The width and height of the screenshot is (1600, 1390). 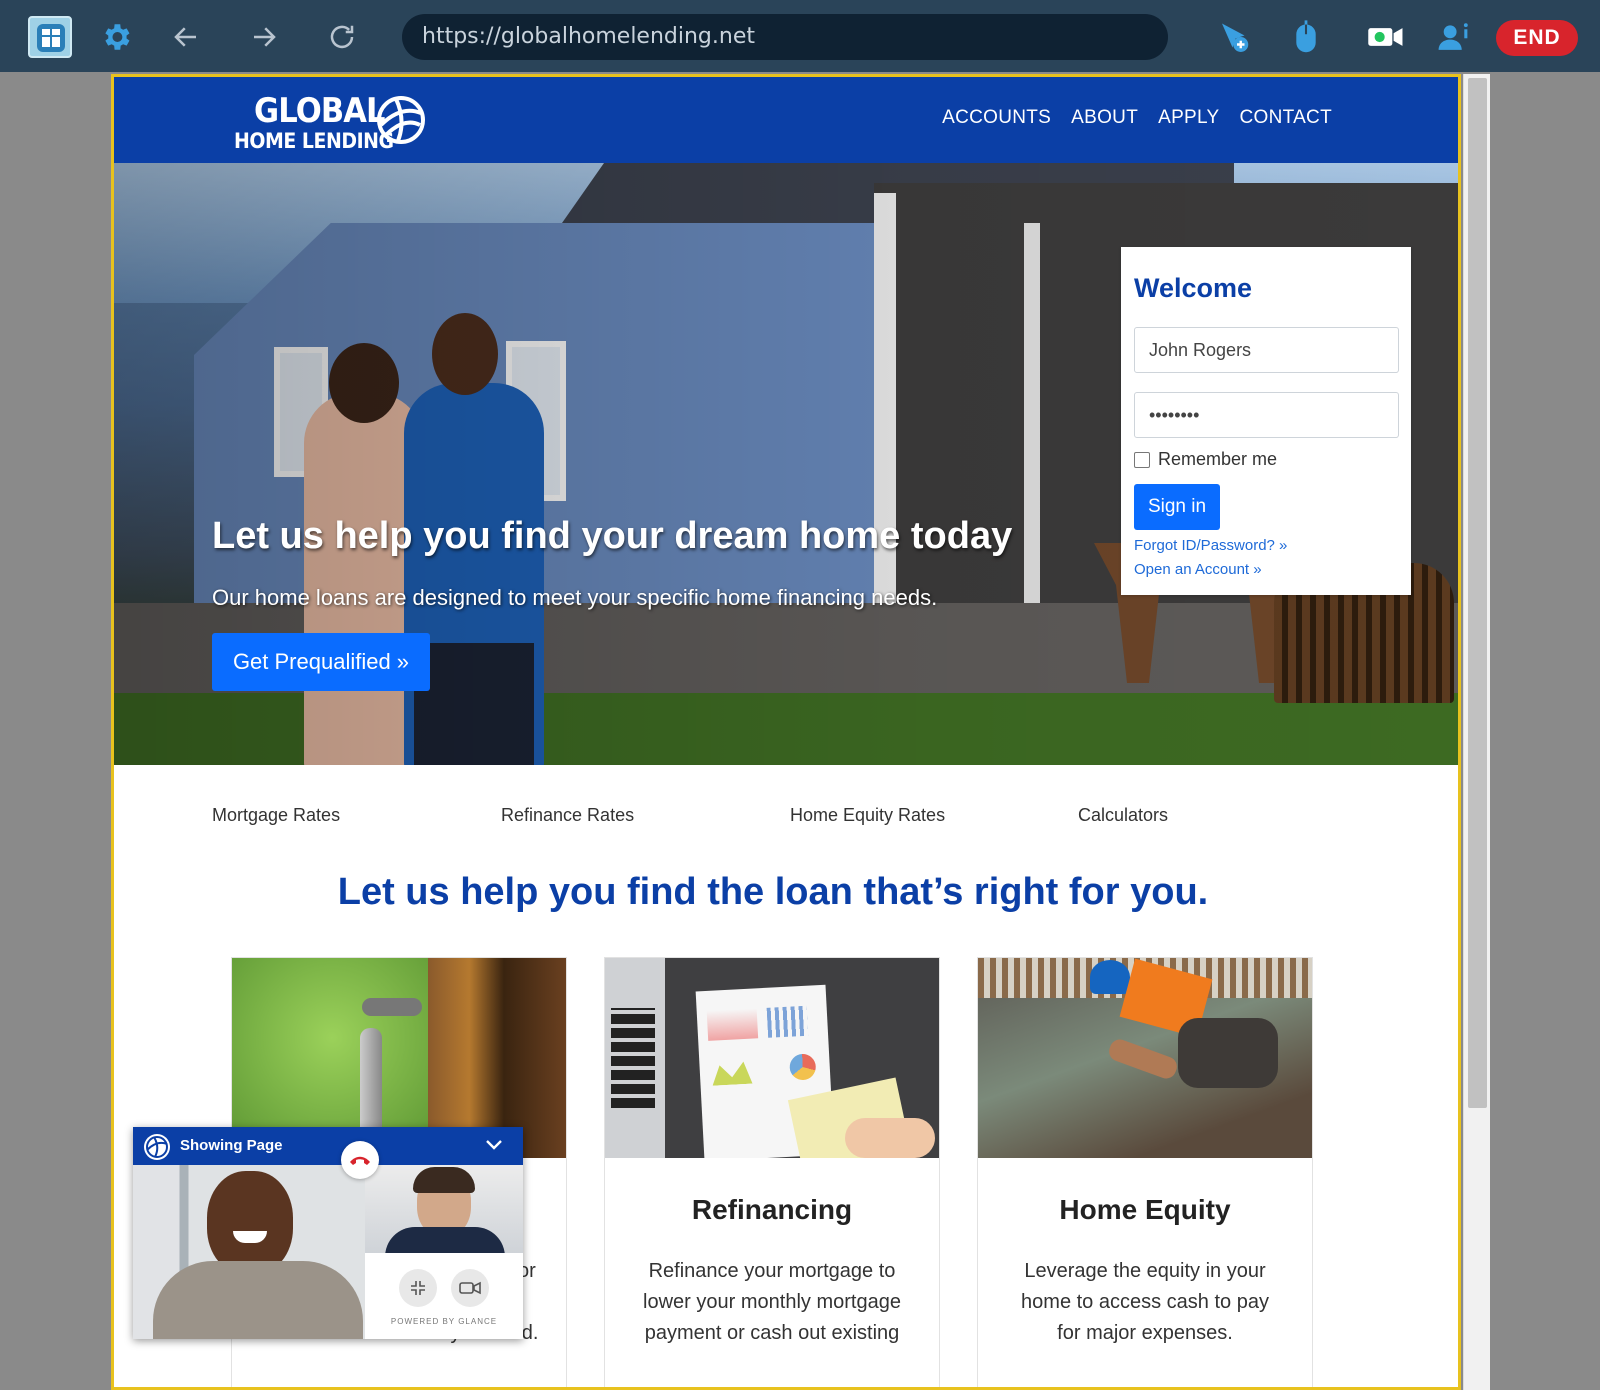 I want to click on home-equity-rates-link: Home Equity Rates, so click(x=867, y=815).